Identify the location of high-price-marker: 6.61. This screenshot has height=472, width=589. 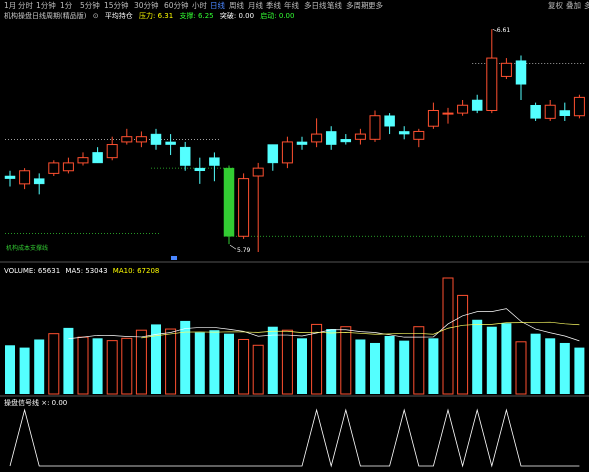
(504, 30).